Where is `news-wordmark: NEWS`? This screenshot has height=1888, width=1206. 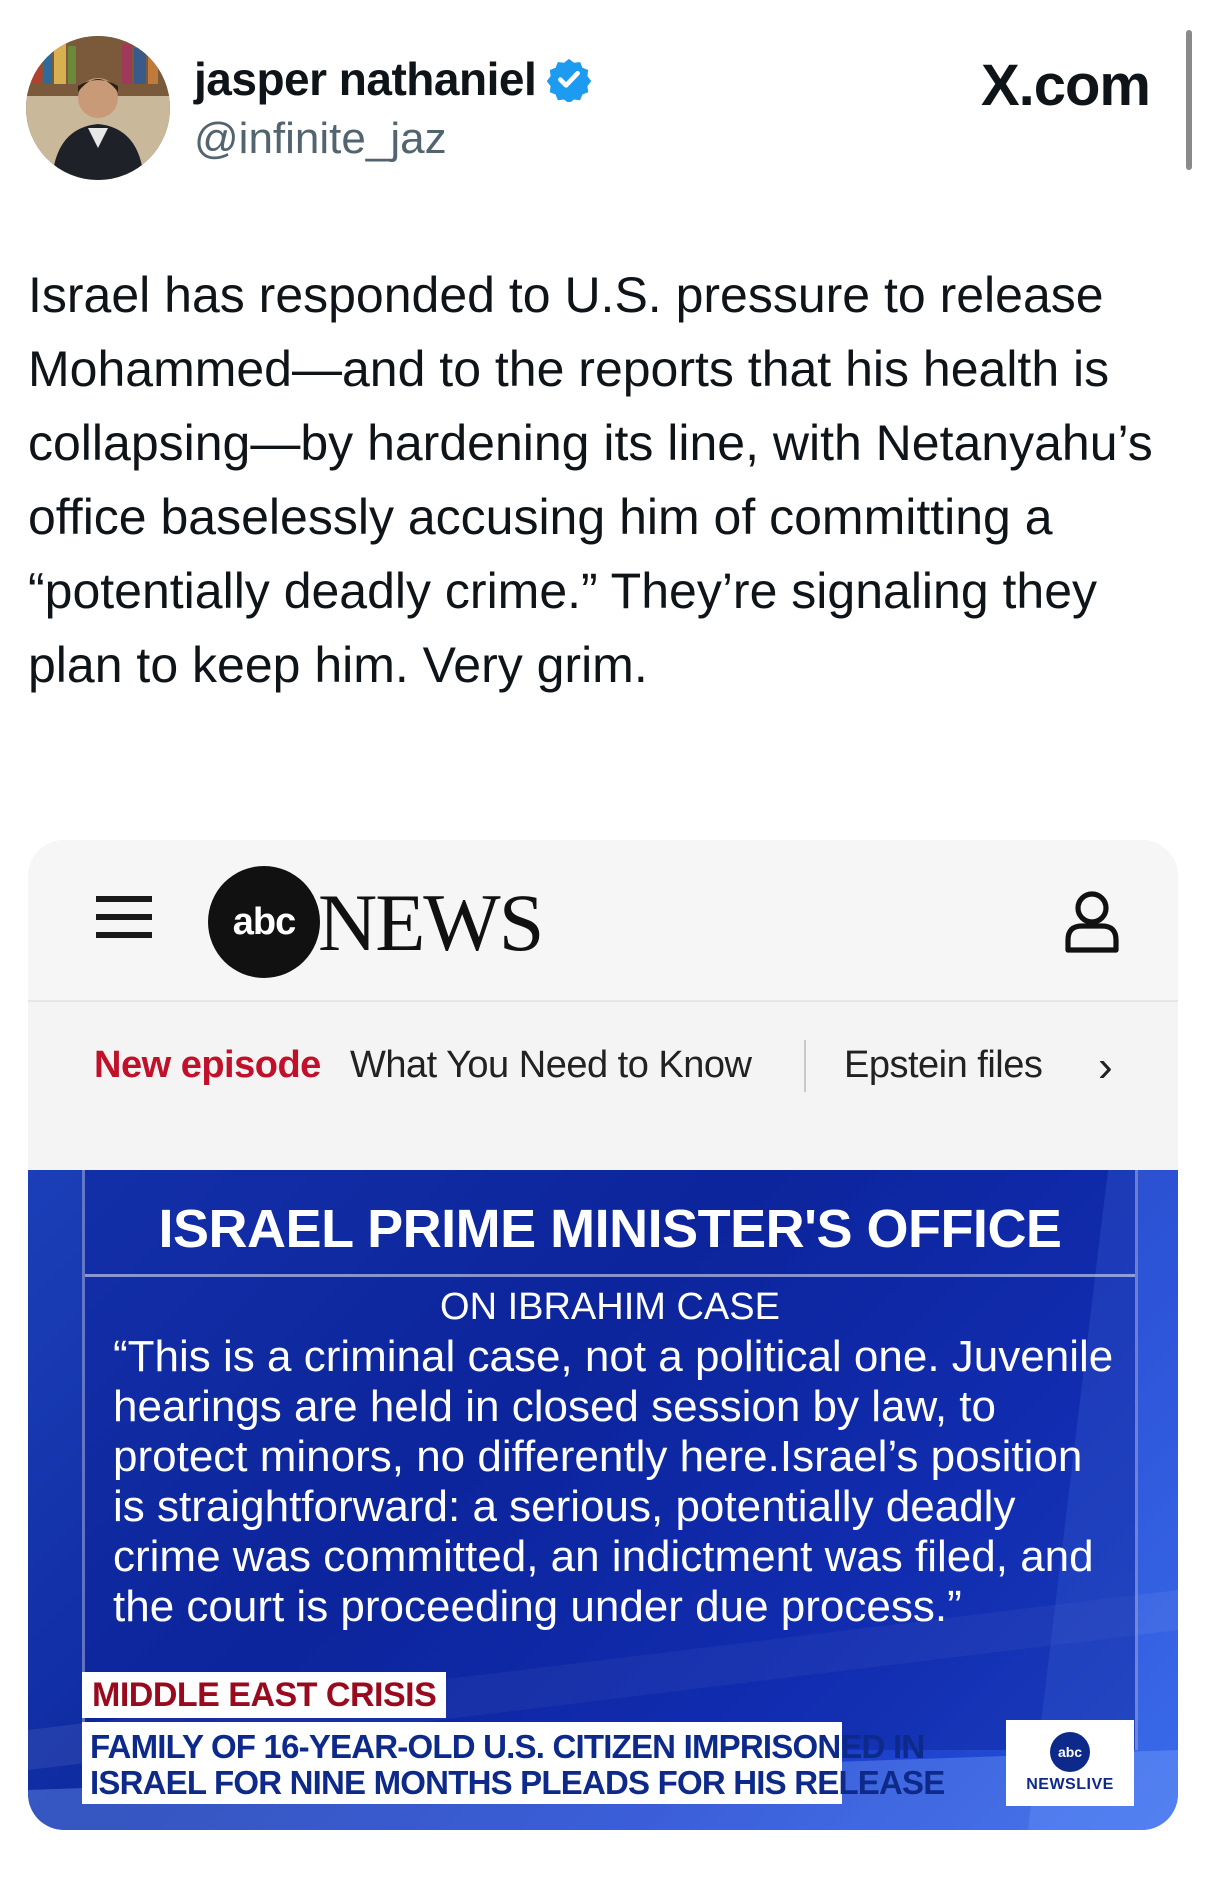
news-wordmark: NEWS is located at coordinates (431, 922).